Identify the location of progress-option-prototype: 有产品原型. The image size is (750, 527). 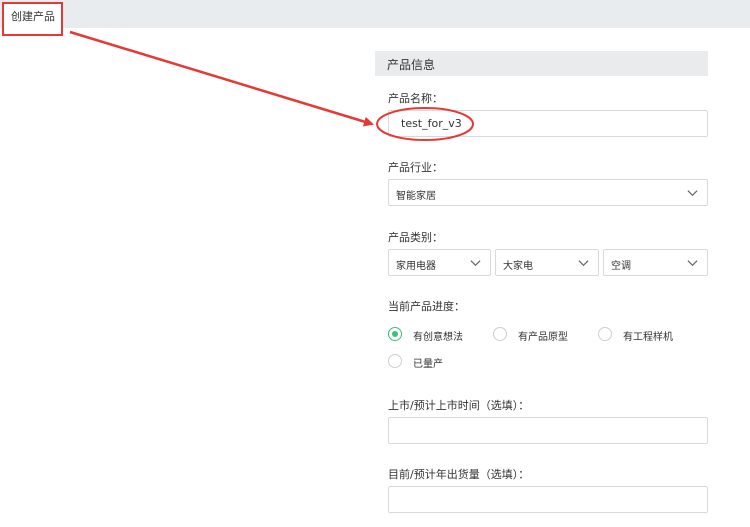
(543, 337).